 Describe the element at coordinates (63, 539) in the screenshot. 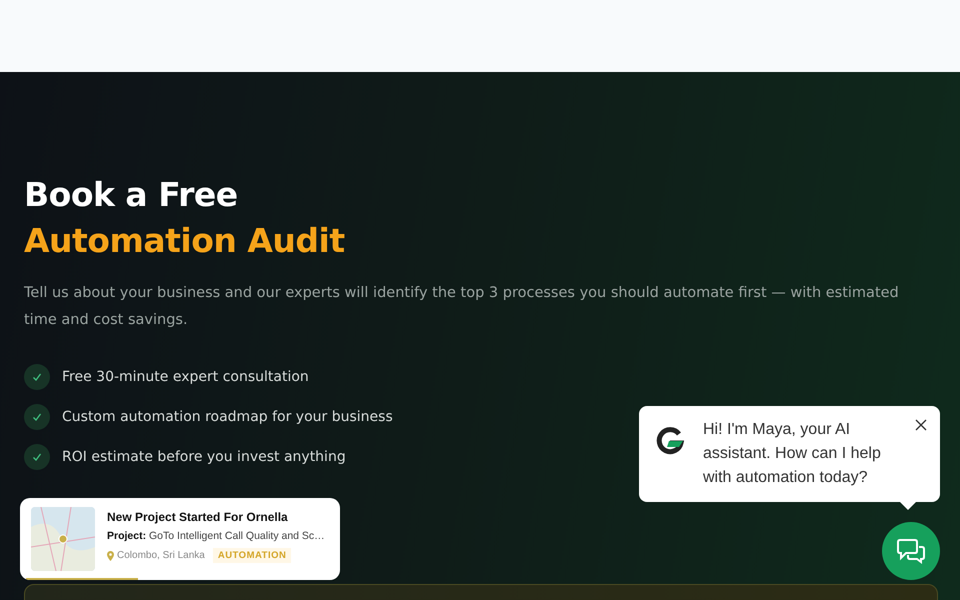

I see `map-thumbnail` at that location.